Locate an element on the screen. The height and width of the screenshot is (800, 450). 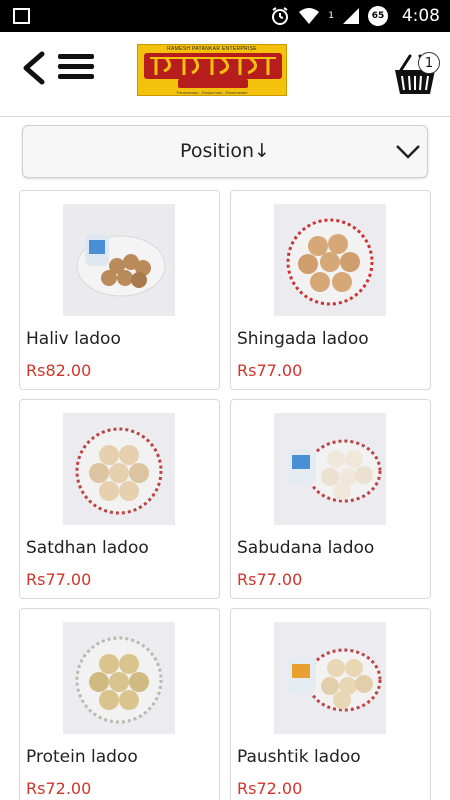
product-name: Satdhan ladoo is located at coordinates (87, 548).